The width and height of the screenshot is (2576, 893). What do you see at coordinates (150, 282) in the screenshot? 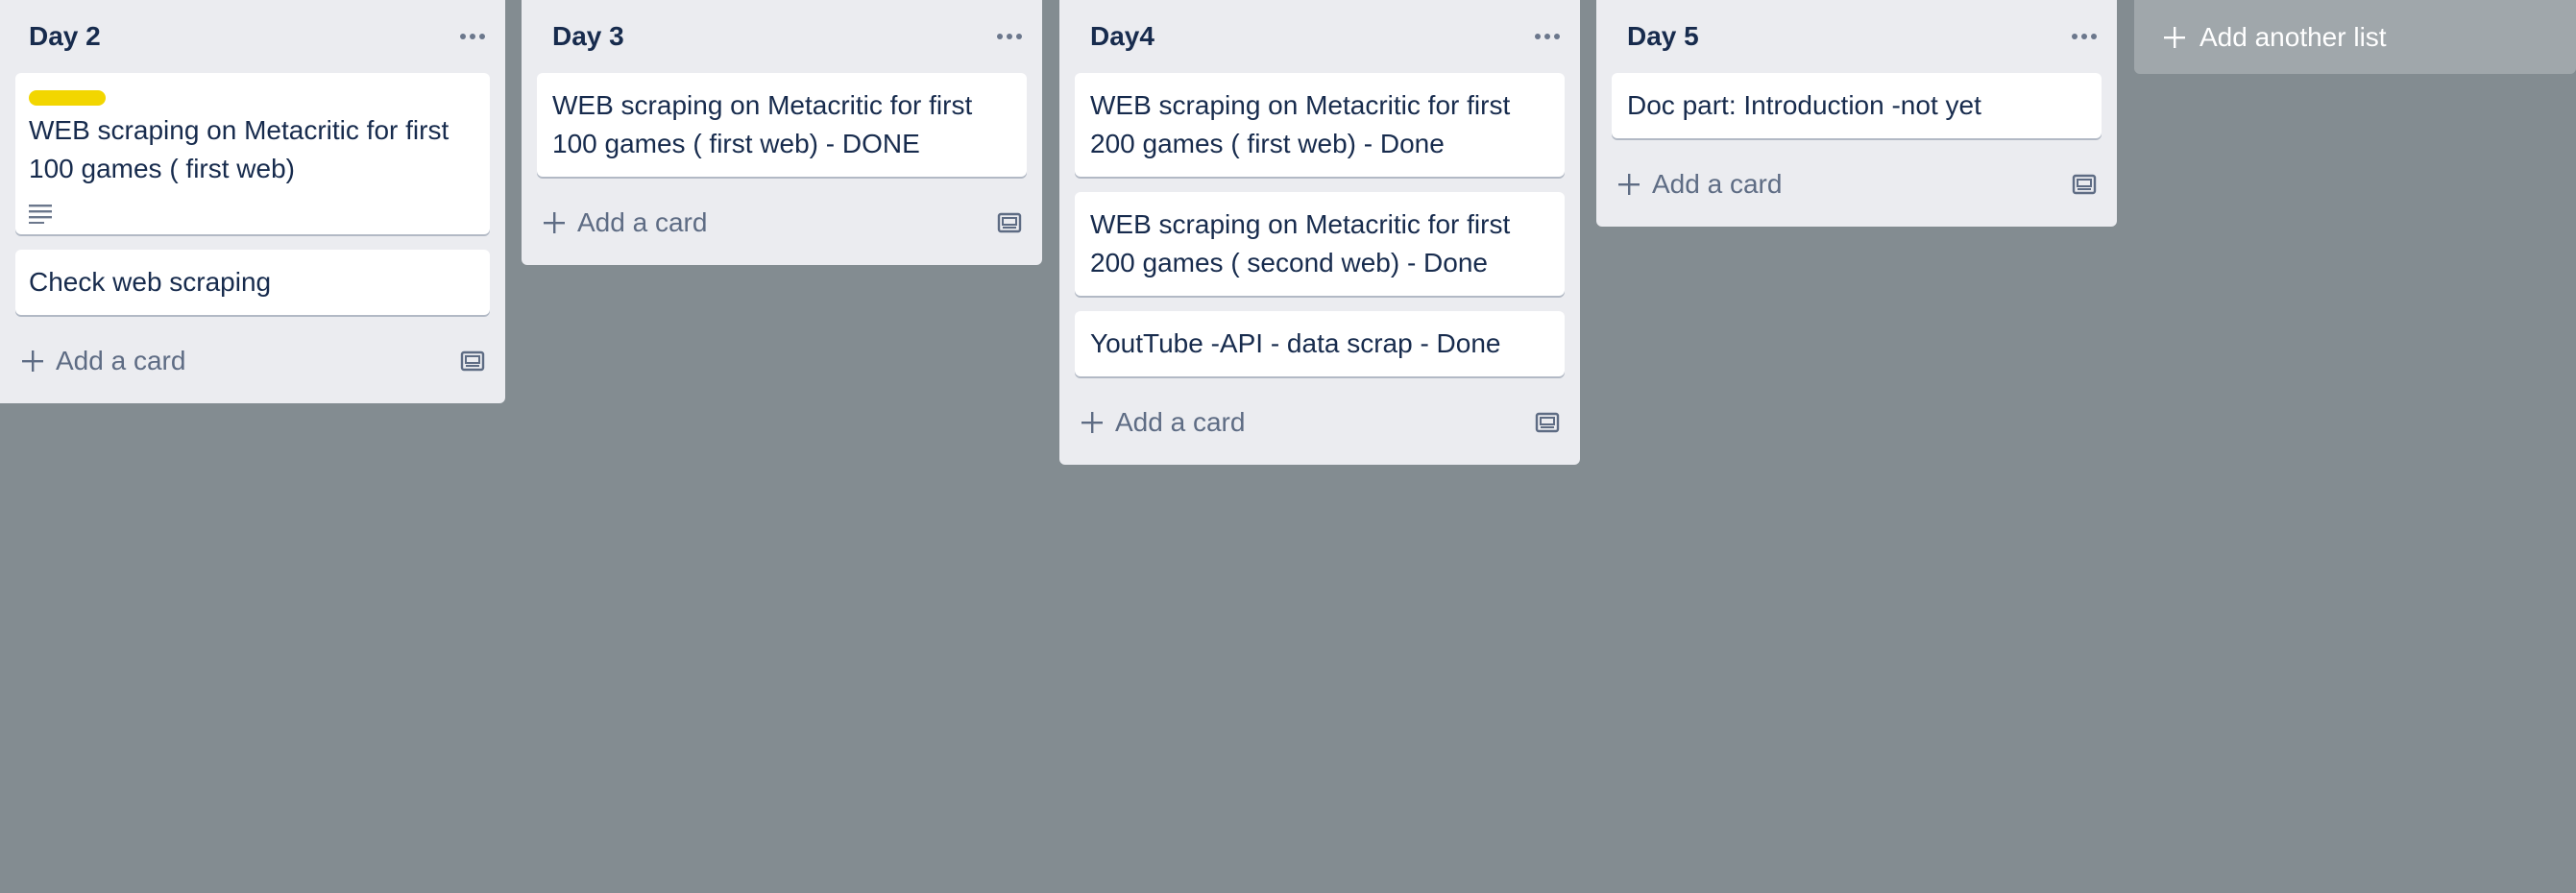
I see `card-title: Check web scraping` at bounding box center [150, 282].